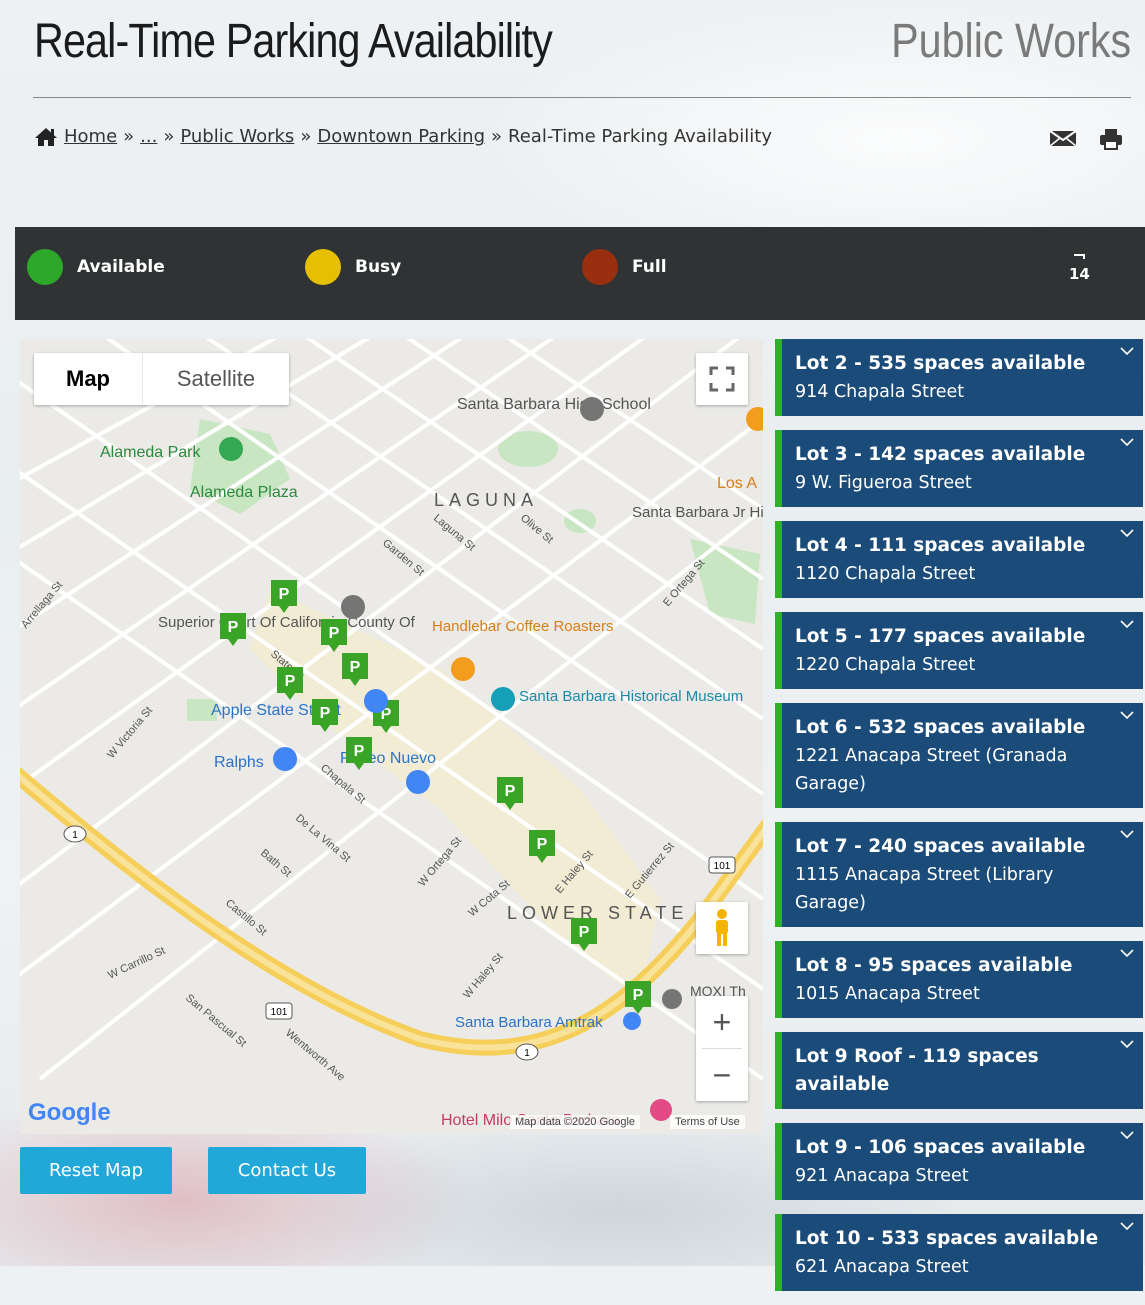  Describe the element at coordinates (882, 1267) in the screenshot. I see `lot-address: 621 Anacapa Street` at that location.